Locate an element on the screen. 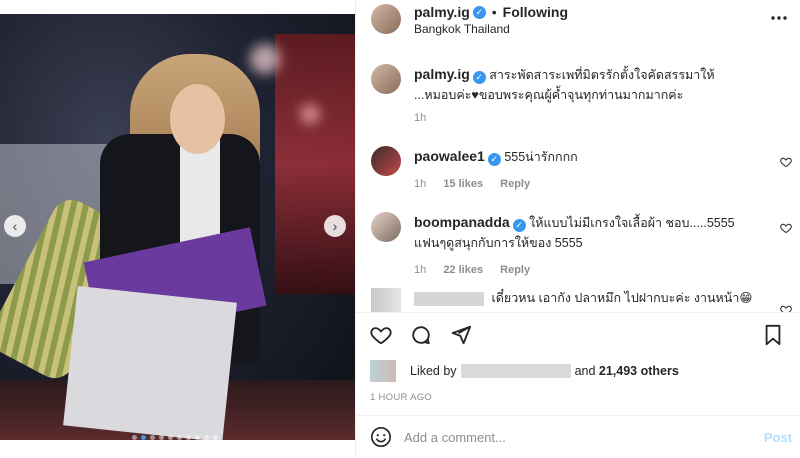 The image size is (800, 458). comment-meta: 1h 15 likes Reply is located at coordinates (472, 184).